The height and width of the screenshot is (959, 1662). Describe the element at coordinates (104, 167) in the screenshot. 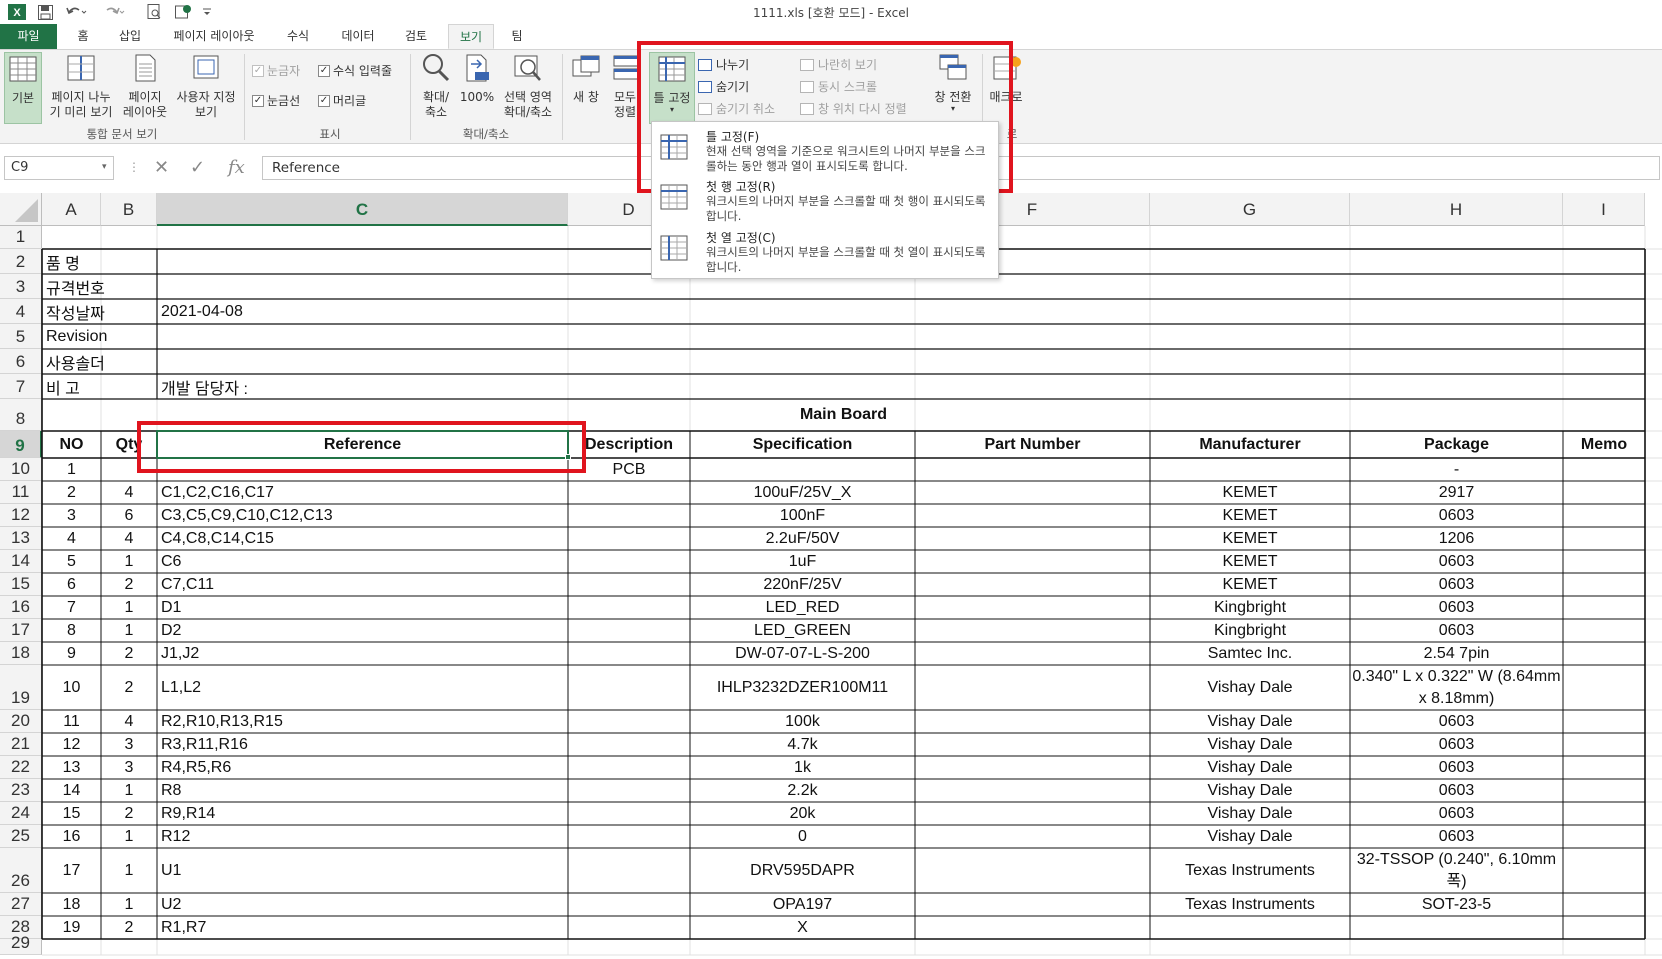

I see `chevron-down-icon: ▾` at that location.